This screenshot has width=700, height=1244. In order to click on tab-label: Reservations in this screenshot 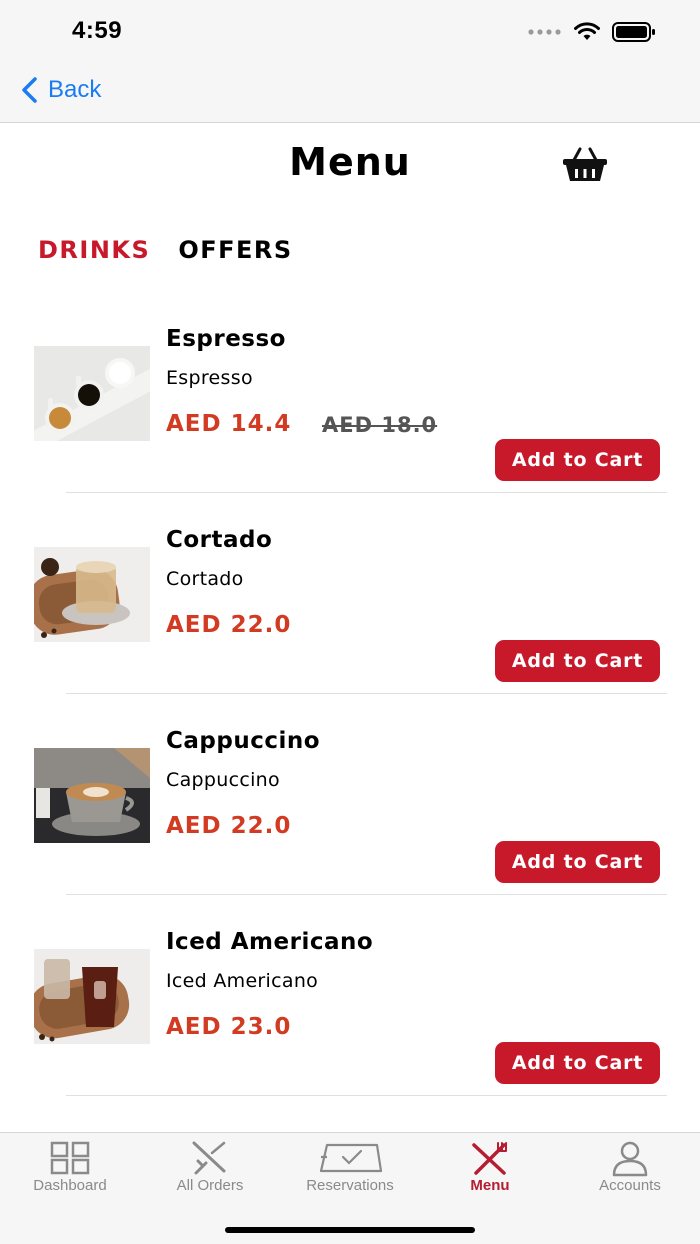, I will do `click(350, 1185)`.